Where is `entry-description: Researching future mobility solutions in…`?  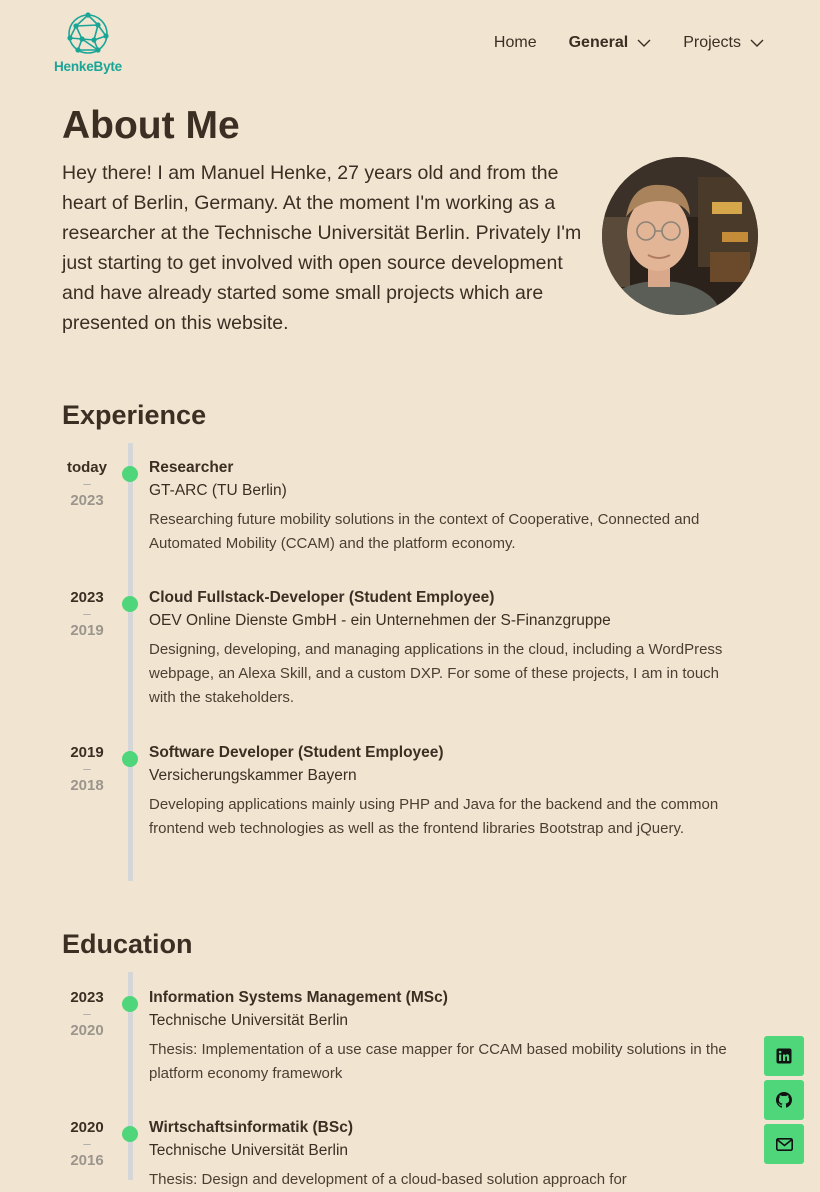 entry-description: Researching future mobility solutions in… is located at coordinates (424, 531).